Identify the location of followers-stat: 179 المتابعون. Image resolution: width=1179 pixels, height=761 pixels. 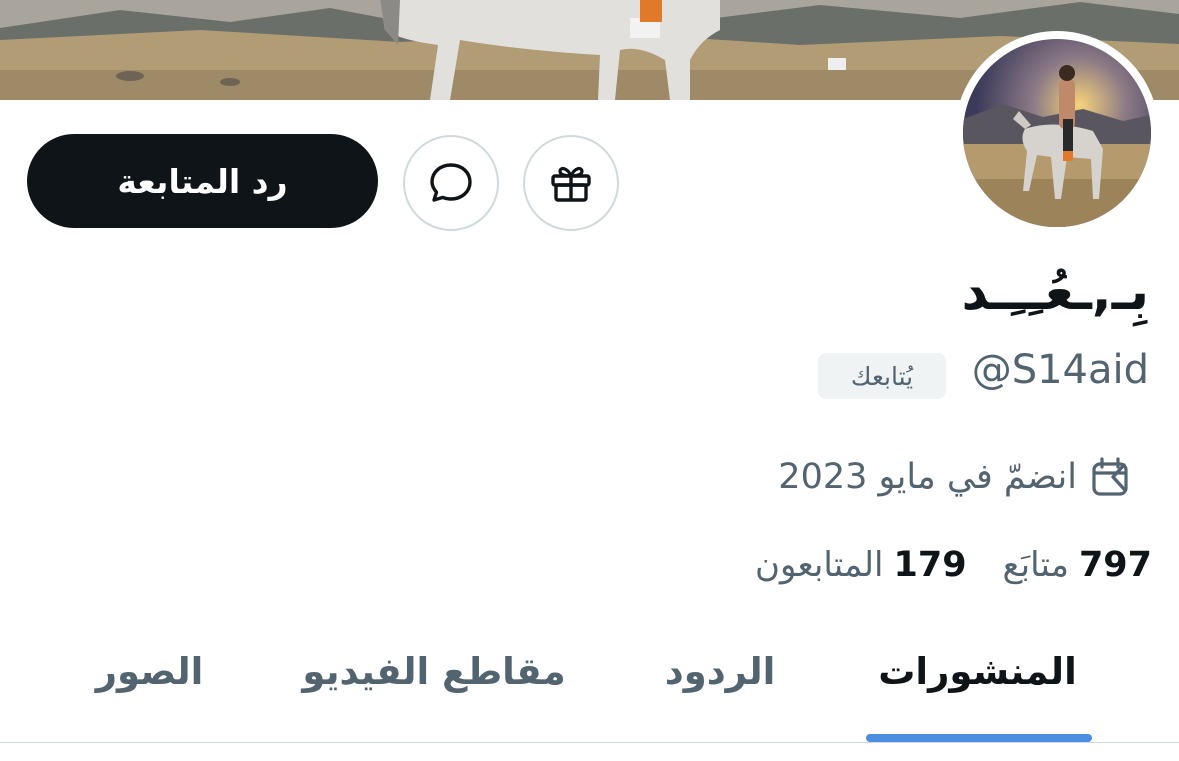
(861, 565).